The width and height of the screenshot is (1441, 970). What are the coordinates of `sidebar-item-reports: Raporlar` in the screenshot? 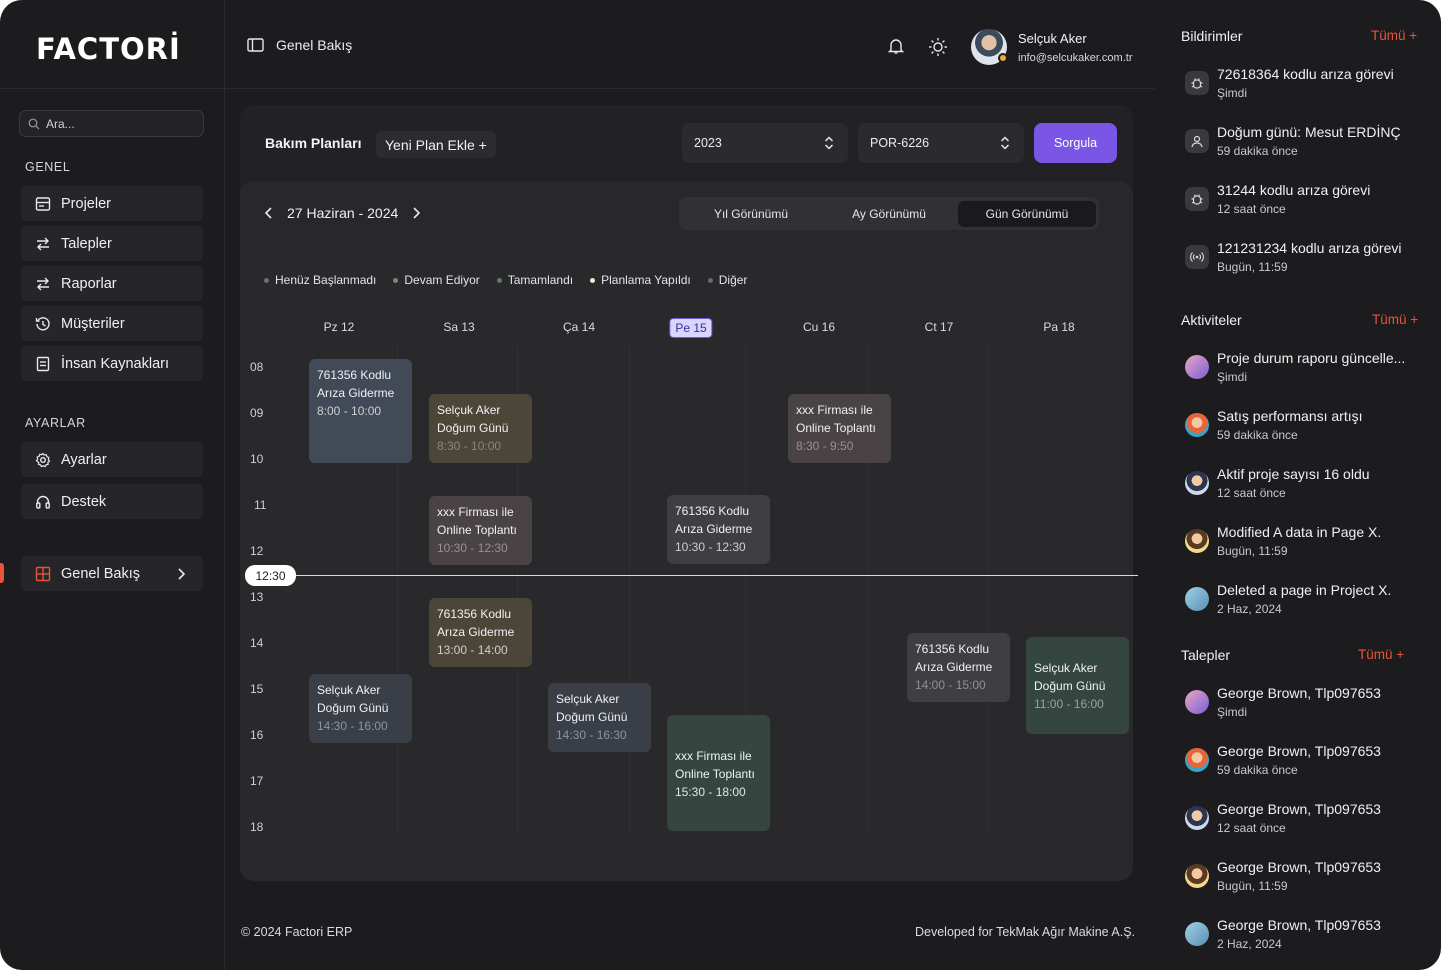 It's located at (112, 283).